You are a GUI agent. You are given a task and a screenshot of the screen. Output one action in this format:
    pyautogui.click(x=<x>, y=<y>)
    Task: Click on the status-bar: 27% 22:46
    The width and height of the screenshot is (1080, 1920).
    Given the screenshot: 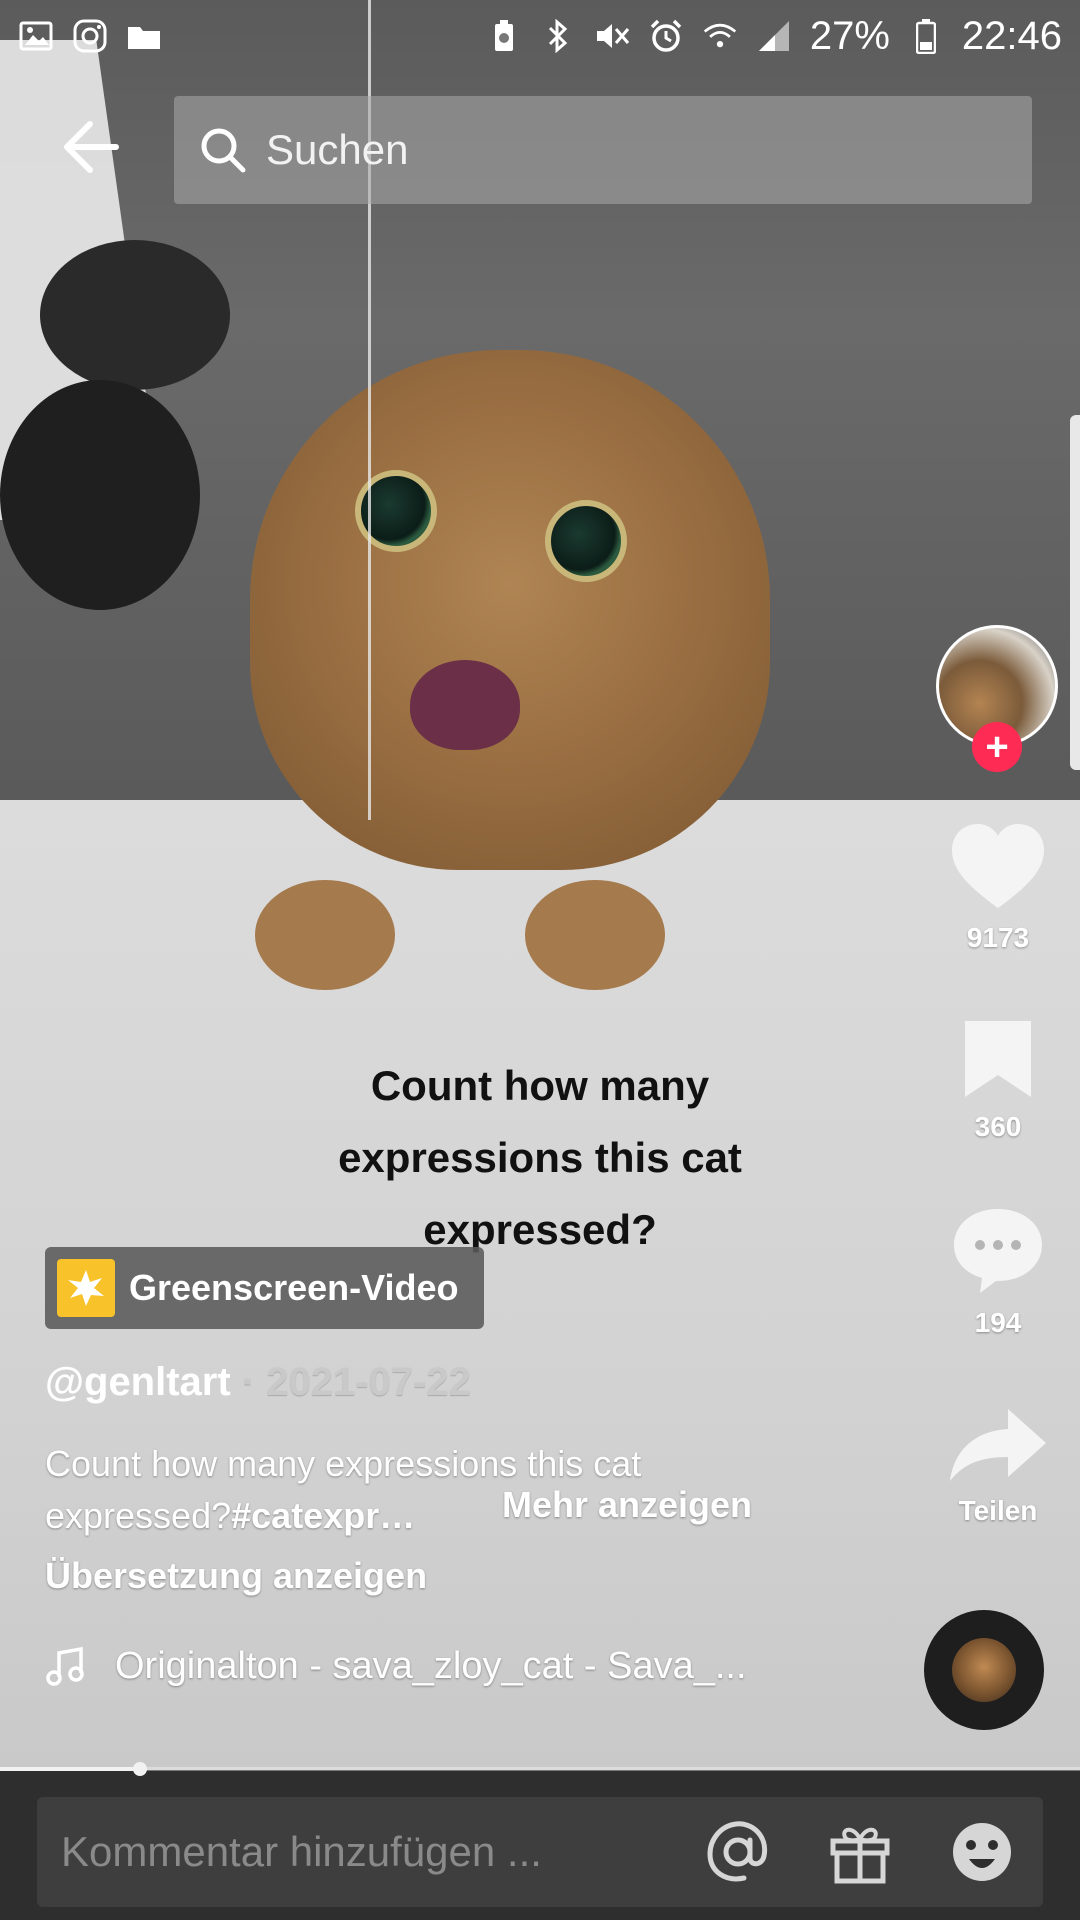 What is the action you would take?
    pyautogui.click(x=540, y=36)
    